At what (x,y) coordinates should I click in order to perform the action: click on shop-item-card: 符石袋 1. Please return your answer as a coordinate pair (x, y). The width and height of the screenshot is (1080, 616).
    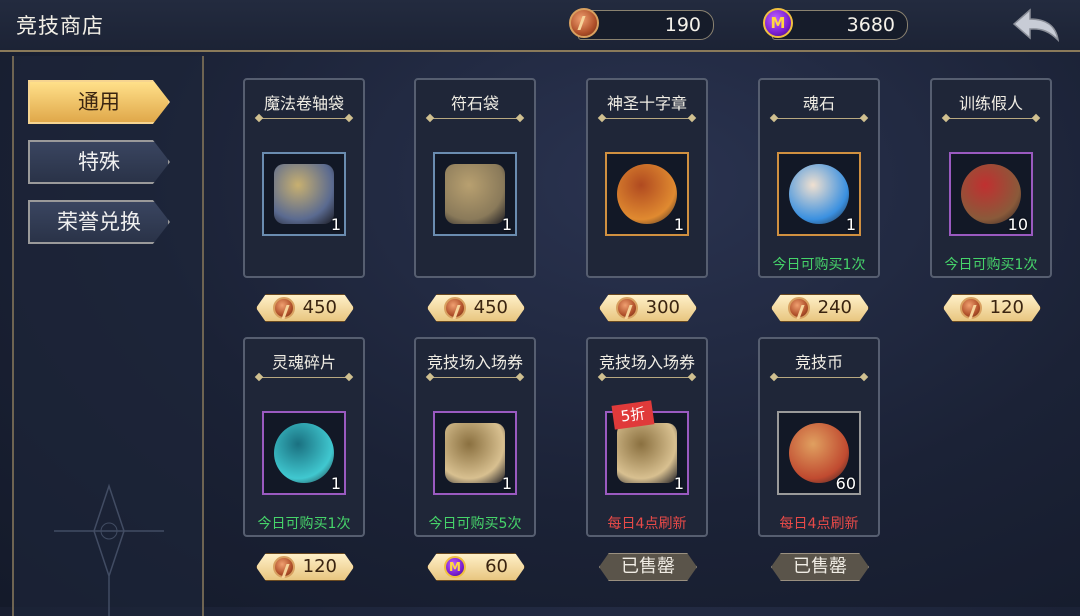
    Looking at the image, I should click on (475, 178).